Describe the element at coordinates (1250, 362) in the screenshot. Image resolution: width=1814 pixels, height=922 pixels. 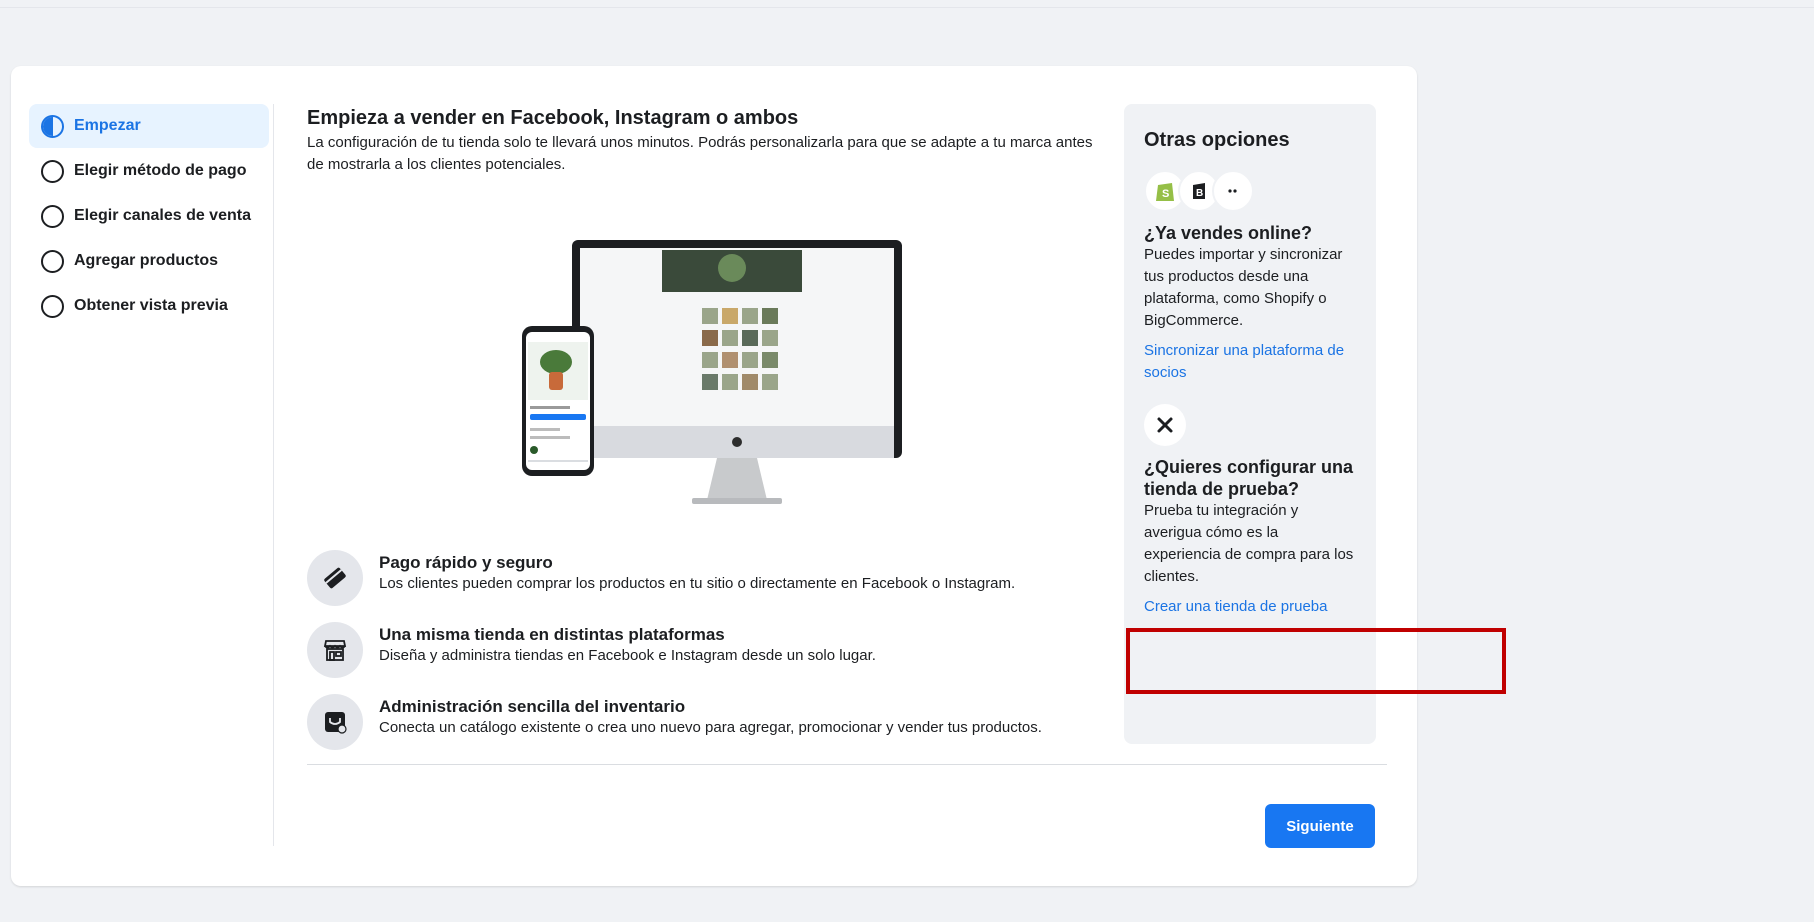
I see `sync-partner-platform-link: Sincronizar una plataforma de socios` at that location.